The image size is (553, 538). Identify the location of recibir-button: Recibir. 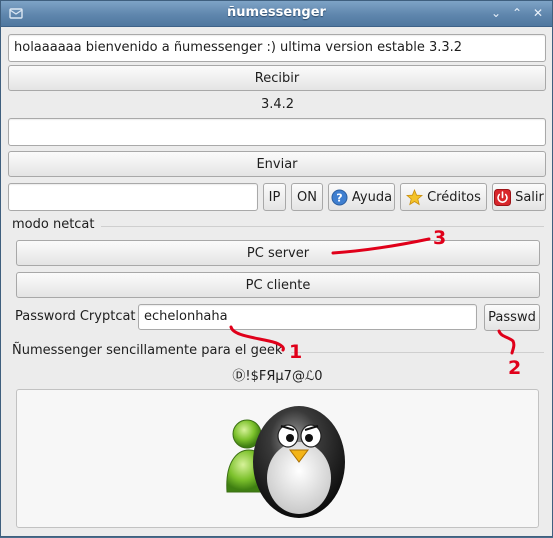
(277, 78).